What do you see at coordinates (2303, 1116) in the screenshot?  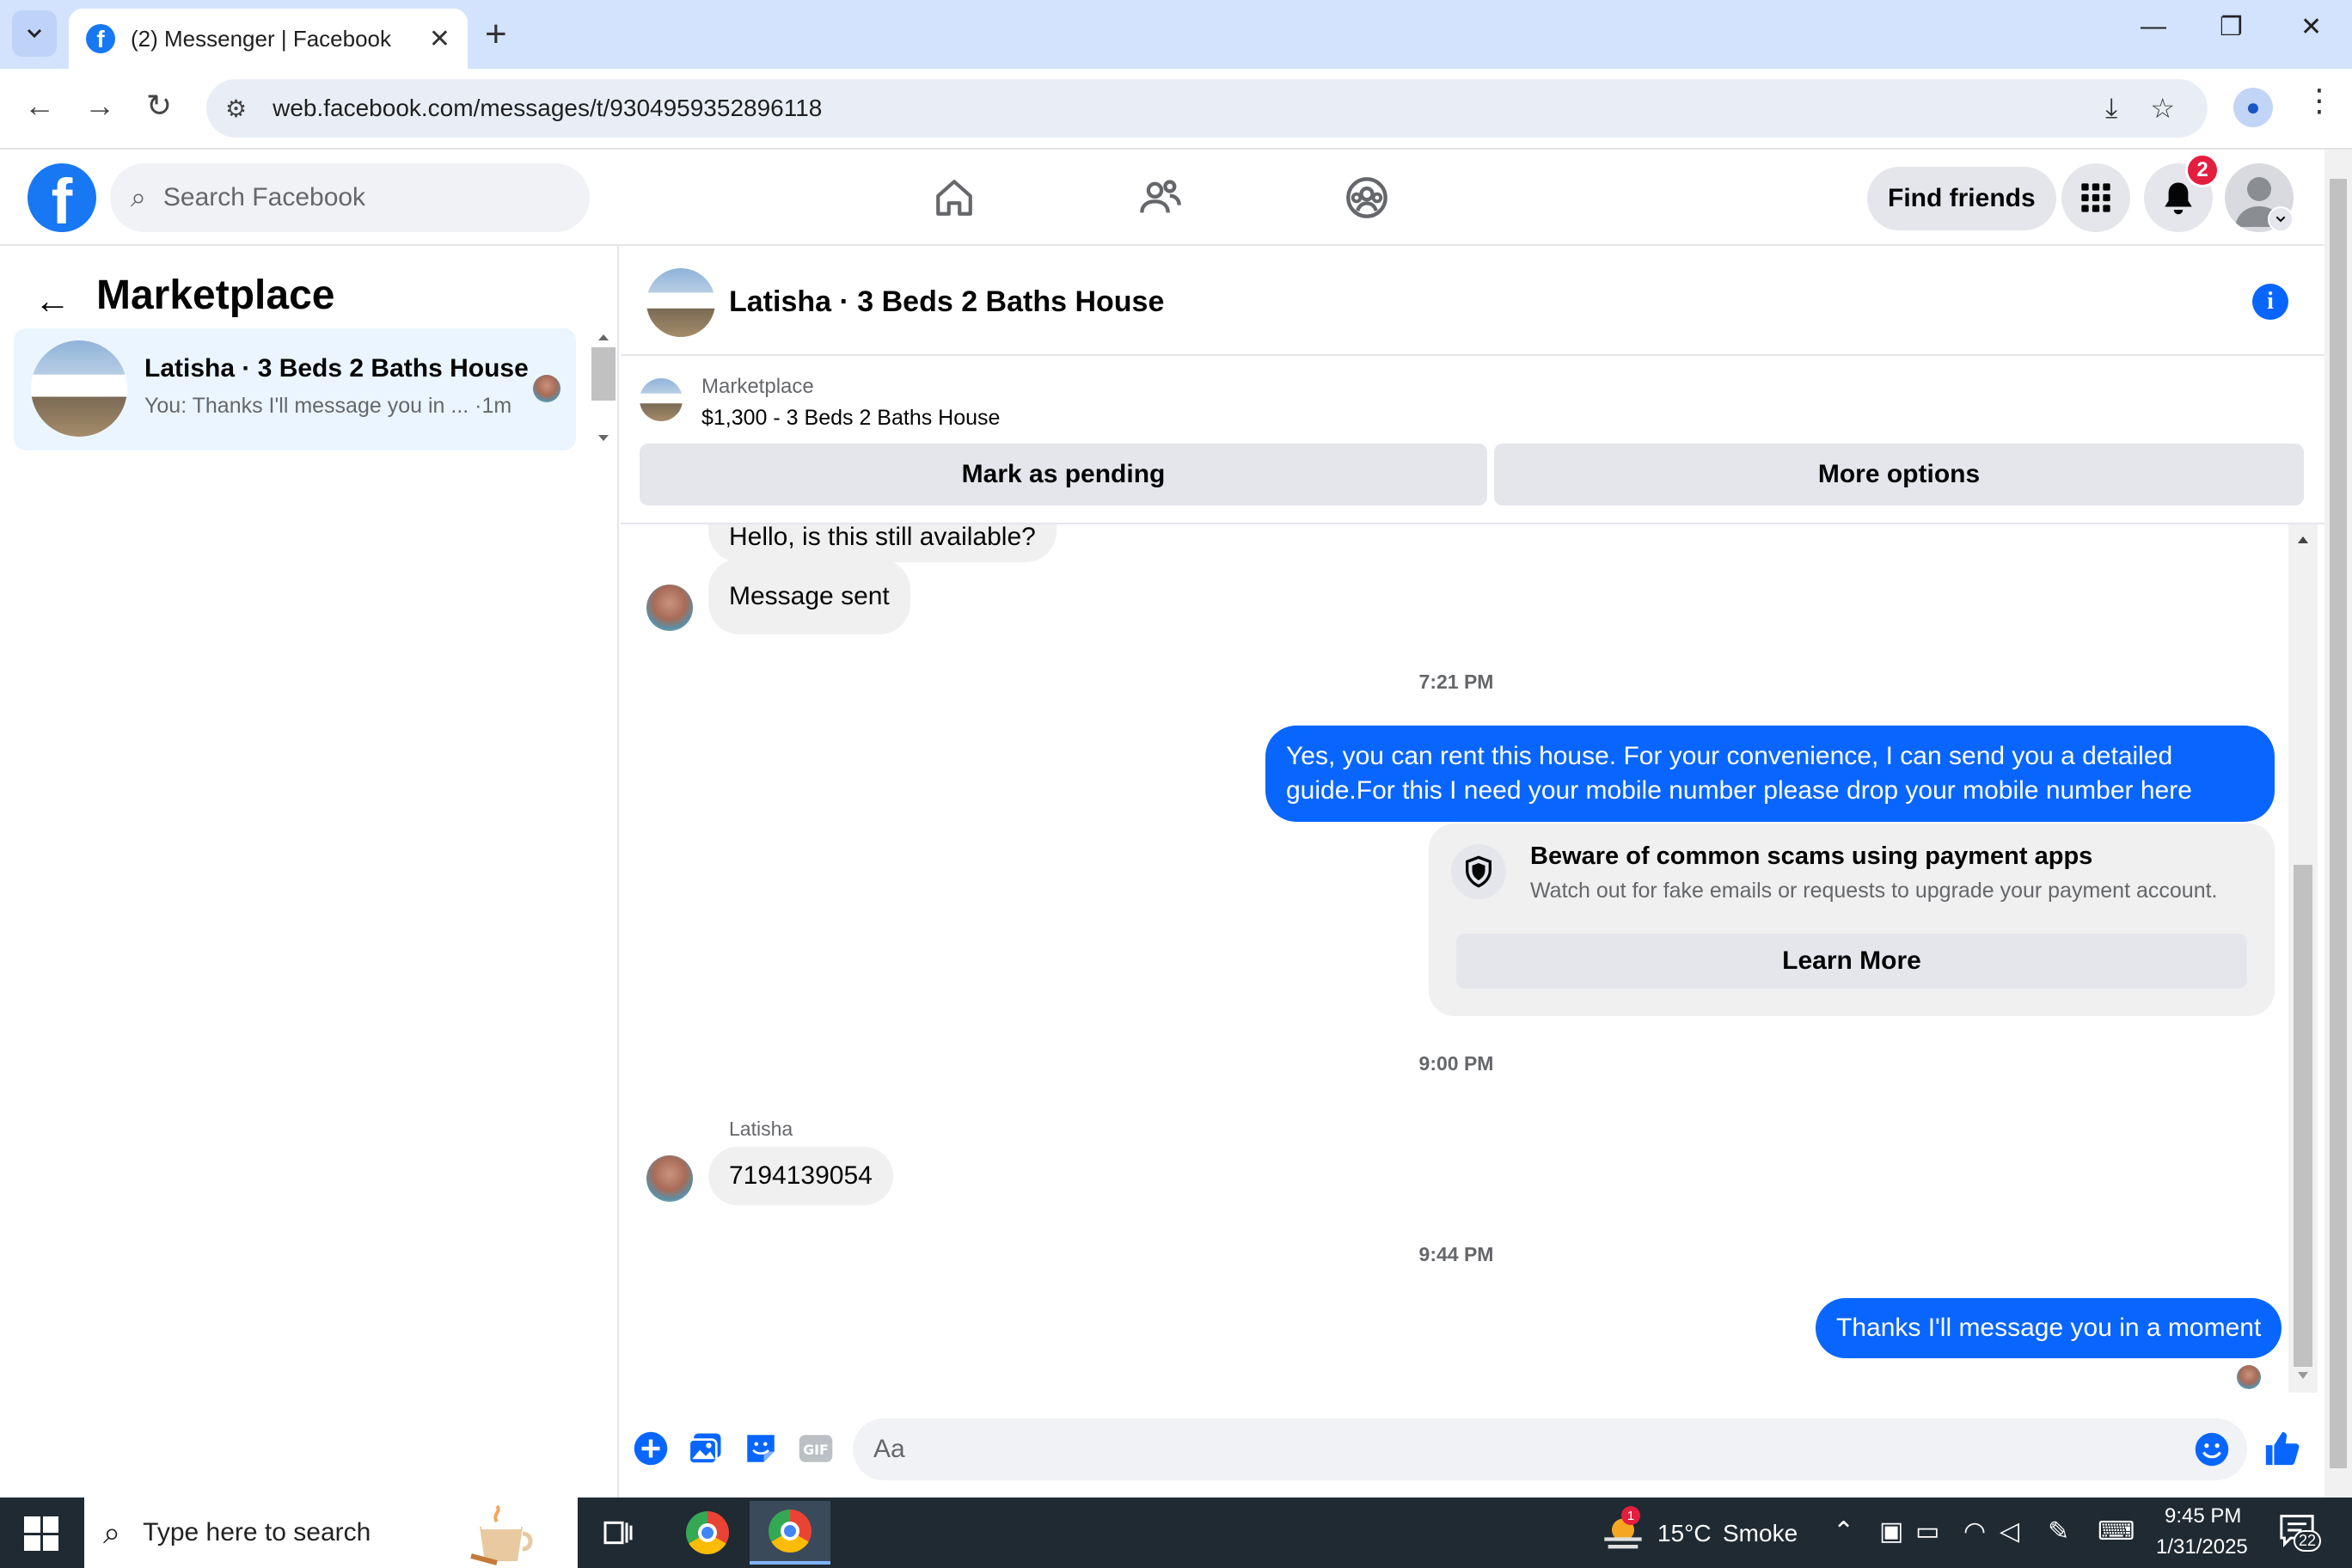 I see `messages-scrollbar-thumb` at bounding box center [2303, 1116].